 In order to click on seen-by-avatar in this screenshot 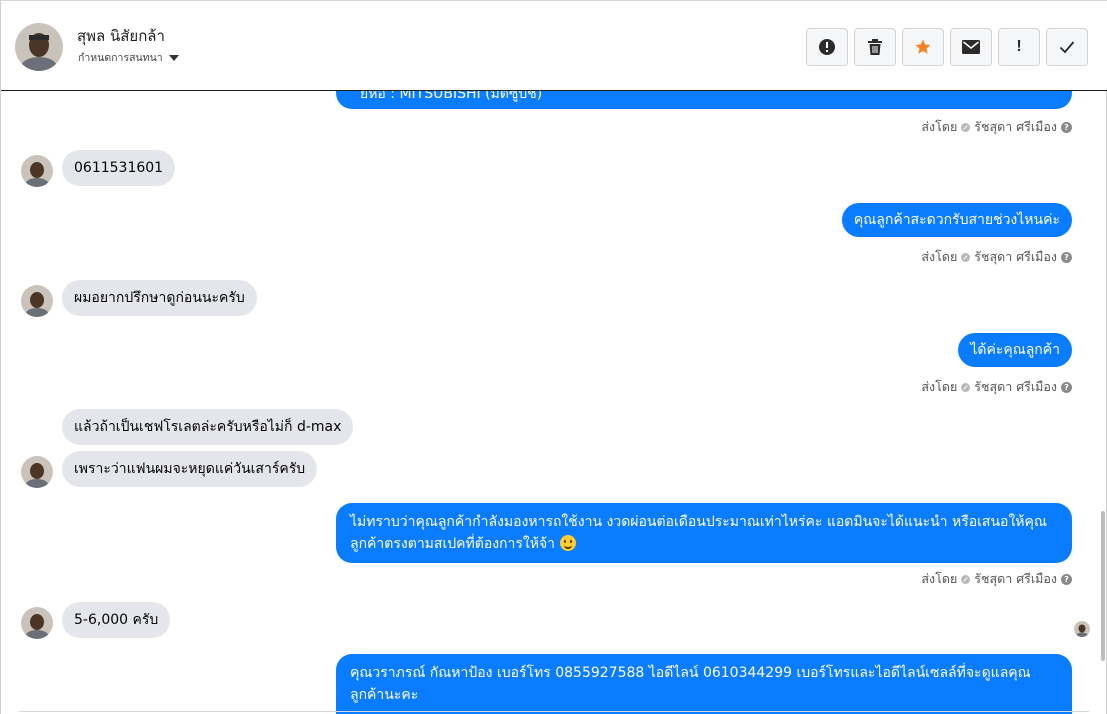, I will do `click(1082, 629)`.